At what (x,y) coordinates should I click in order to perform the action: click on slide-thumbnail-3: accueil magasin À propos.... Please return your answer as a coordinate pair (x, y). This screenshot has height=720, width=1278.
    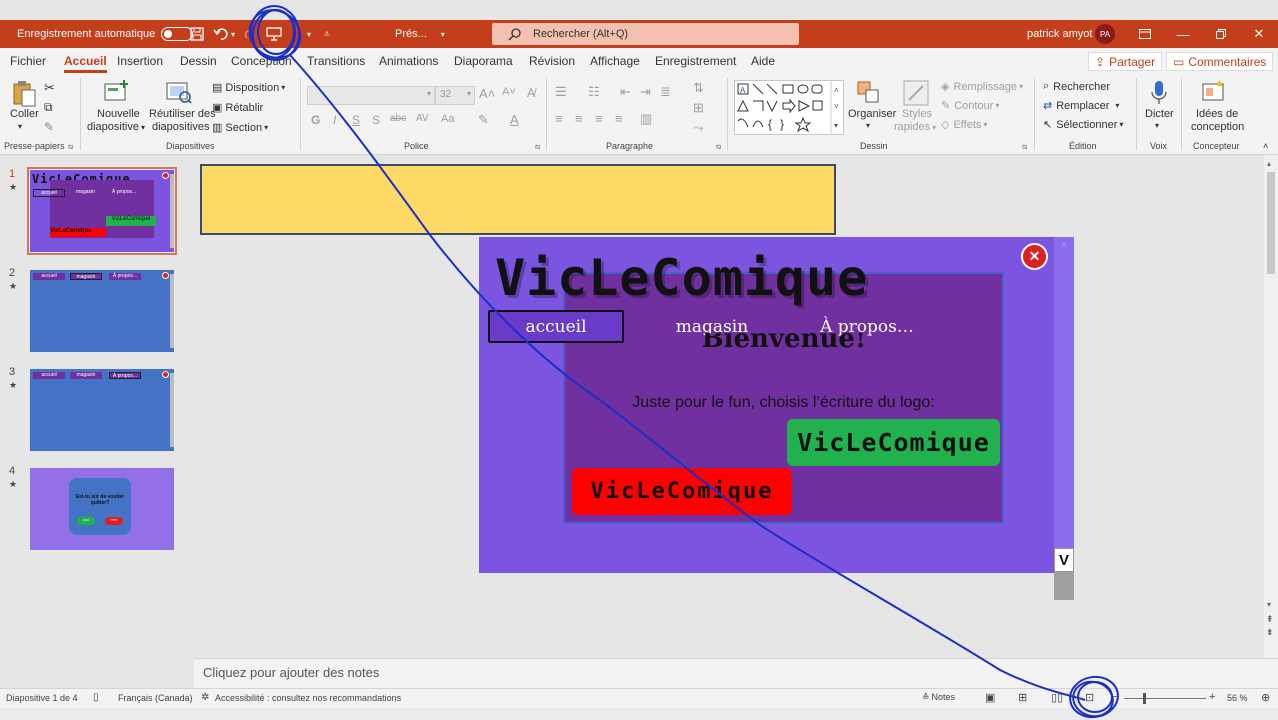
    Looking at the image, I should click on (102, 410).